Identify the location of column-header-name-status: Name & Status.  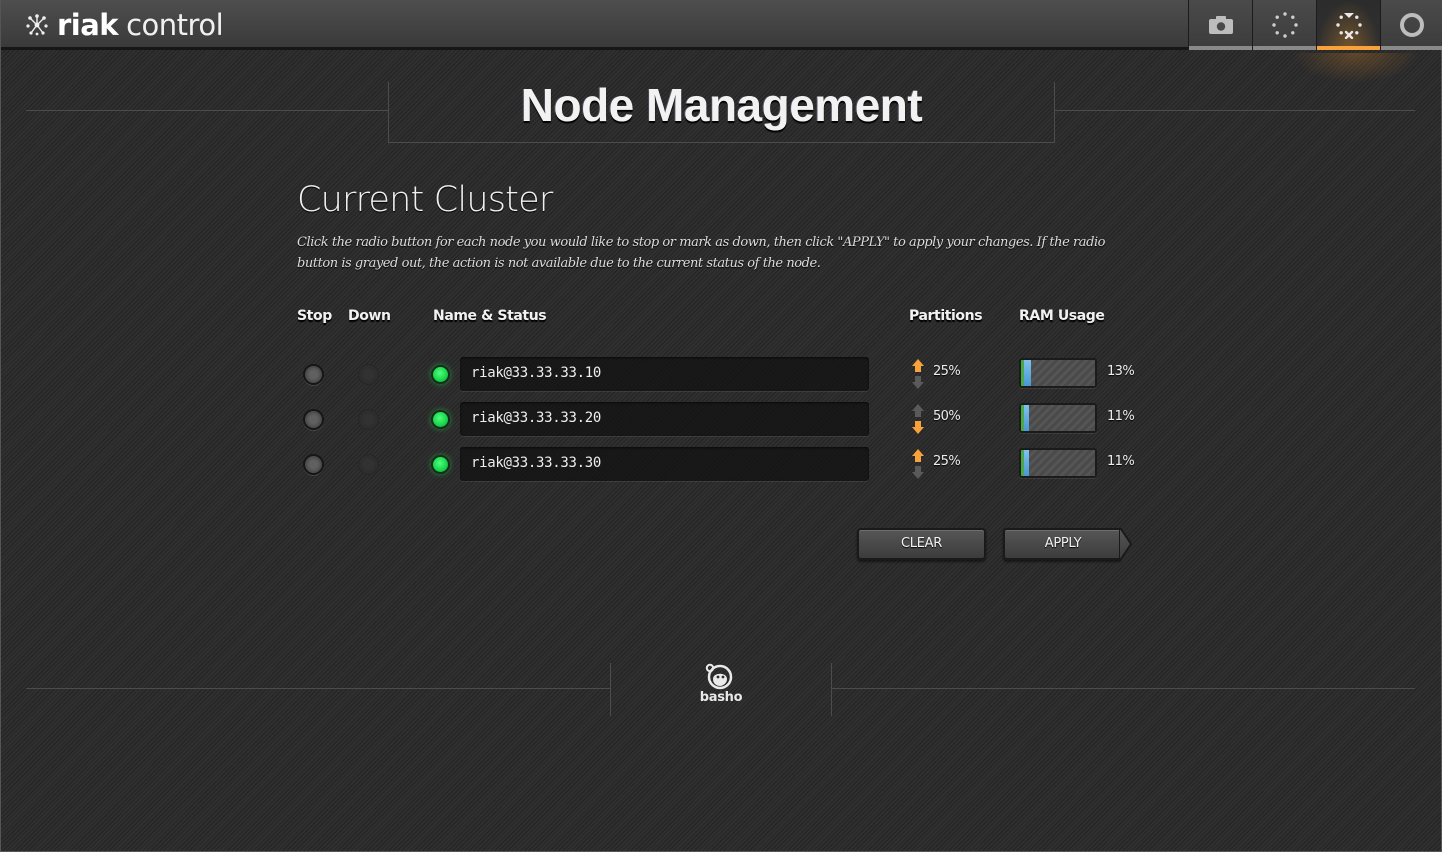
(490, 316).